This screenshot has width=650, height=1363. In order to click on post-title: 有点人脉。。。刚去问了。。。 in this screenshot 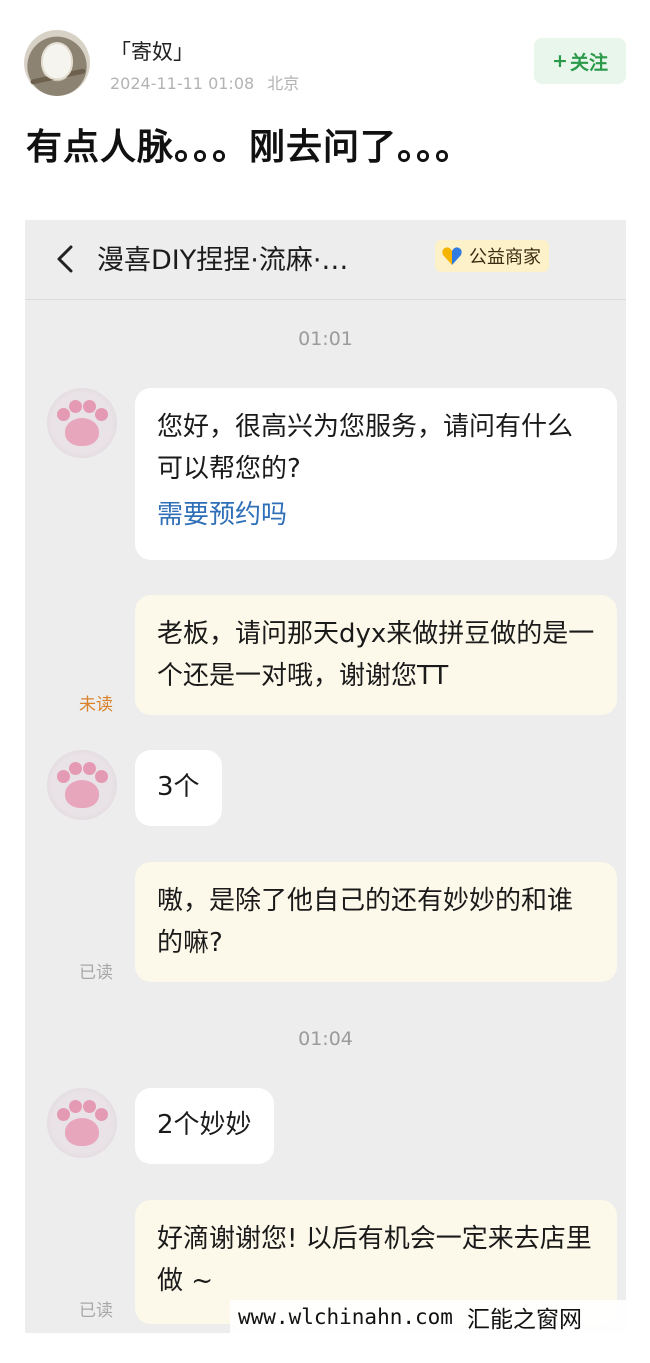, I will do `click(249, 147)`.